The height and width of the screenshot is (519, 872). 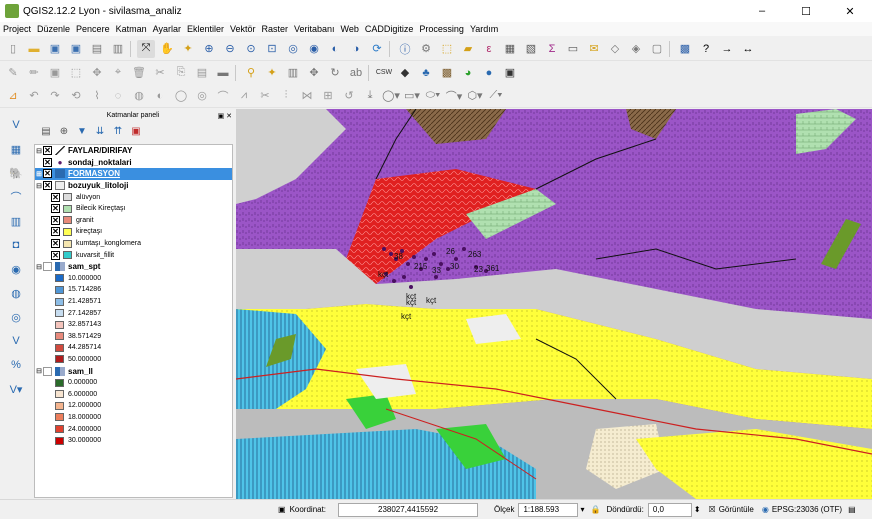 What do you see at coordinates (76, 96) in the screenshot?
I see `rotate-feature-icon: ⟲` at bounding box center [76, 96].